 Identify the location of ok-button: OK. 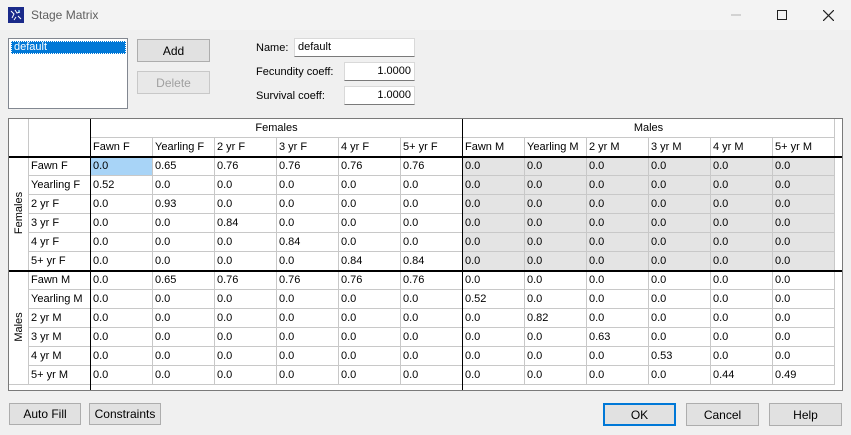
(639, 414).